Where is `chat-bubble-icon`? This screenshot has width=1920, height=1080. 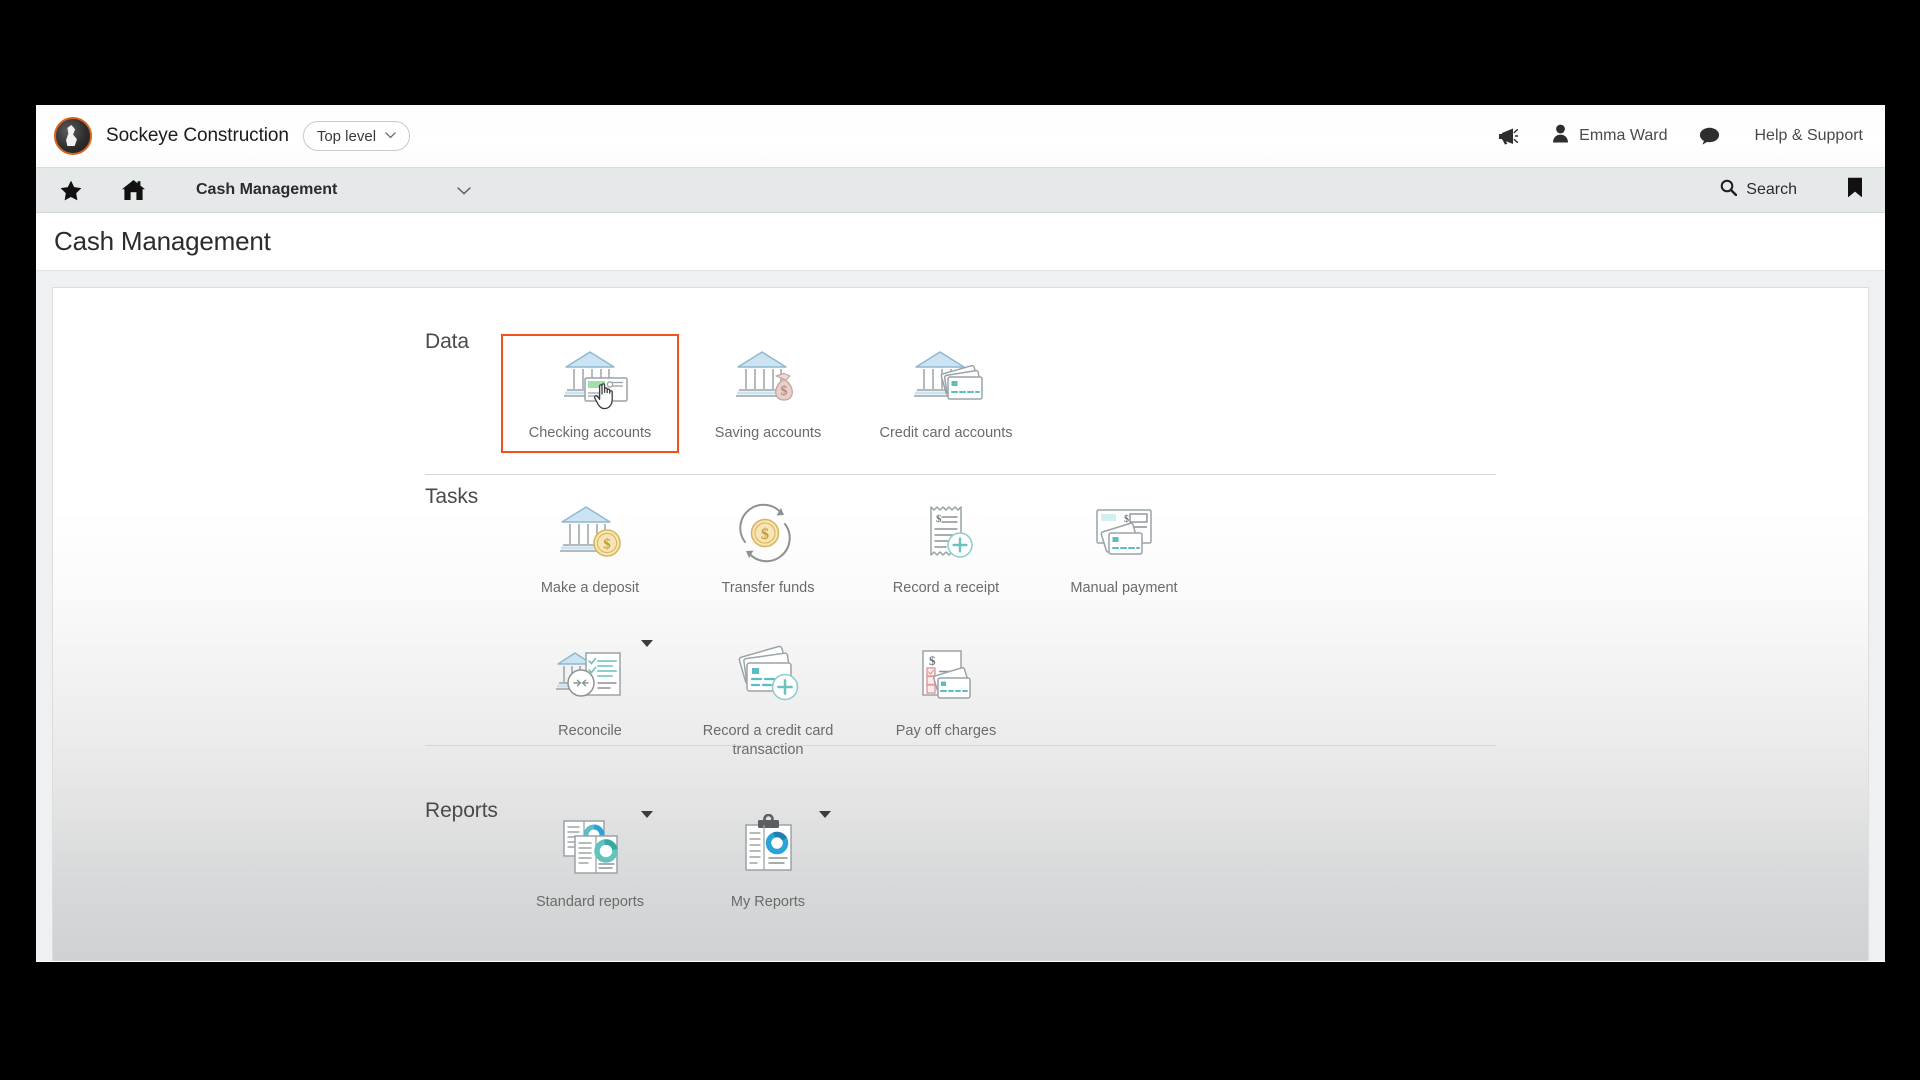
chat-bubble-icon is located at coordinates (1709, 136).